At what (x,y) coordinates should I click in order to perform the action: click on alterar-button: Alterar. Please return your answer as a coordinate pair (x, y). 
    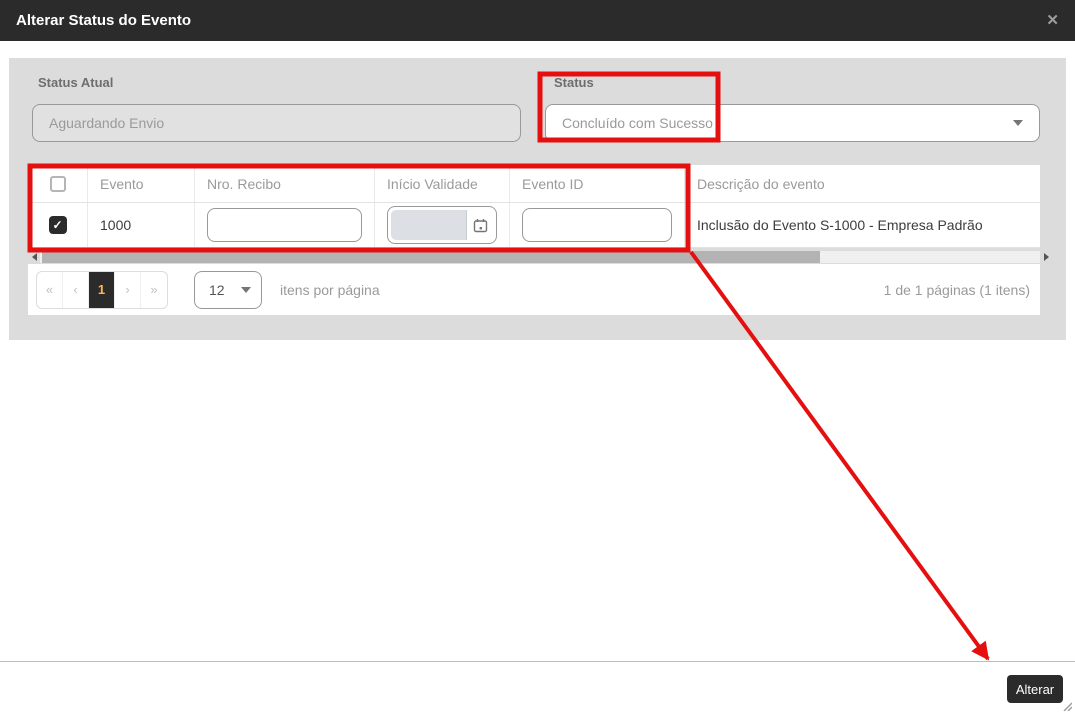
    Looking at the image, I should click on (1035, 689).